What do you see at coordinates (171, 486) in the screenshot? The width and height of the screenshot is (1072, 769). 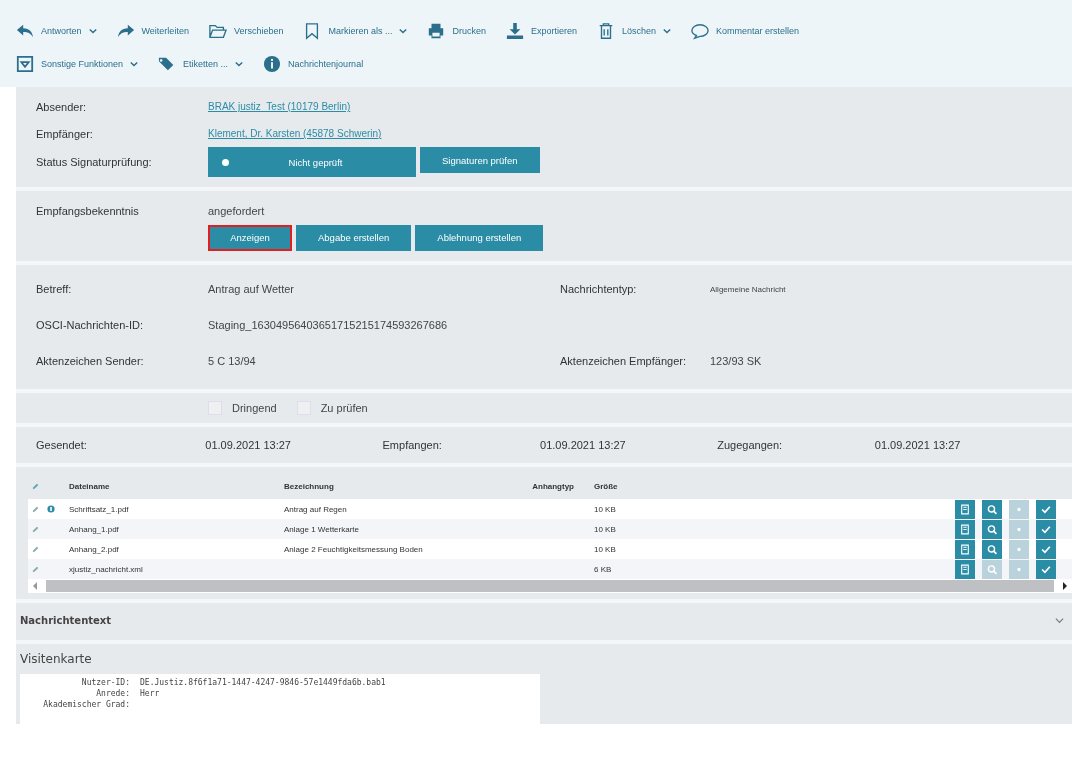 I see `column-header: Dateiname` at bounding box center [171, 486].